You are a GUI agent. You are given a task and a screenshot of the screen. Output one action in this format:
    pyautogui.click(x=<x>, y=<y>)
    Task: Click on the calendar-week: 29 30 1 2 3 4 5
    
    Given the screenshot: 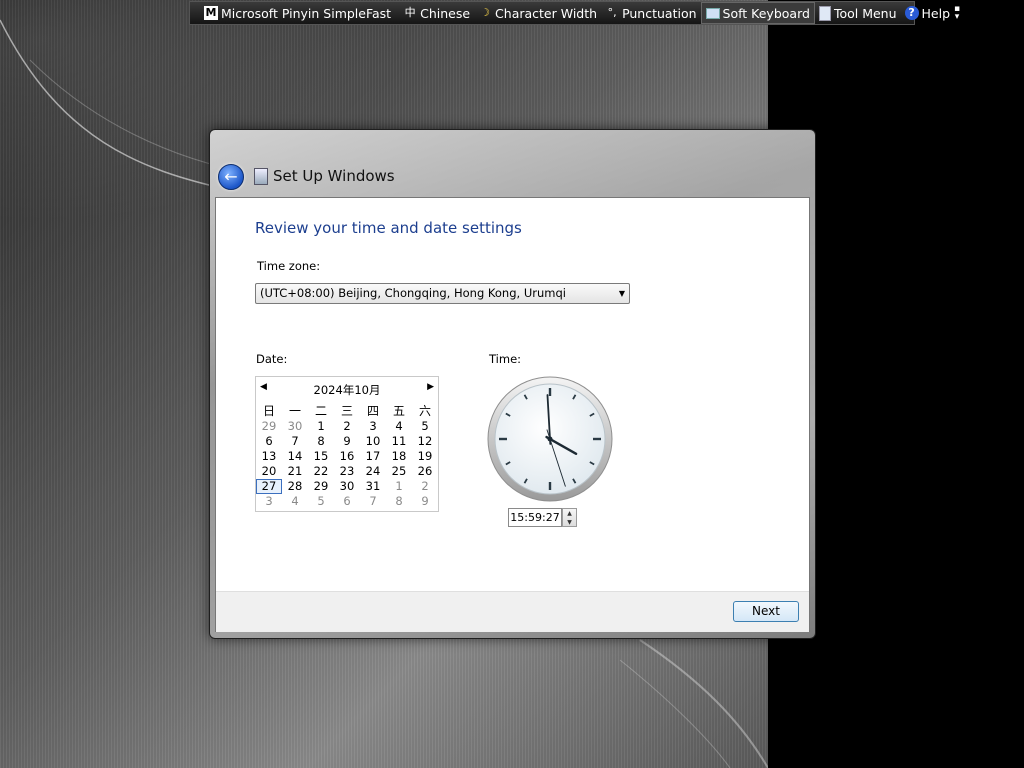 What is the action you would take?
    pyautogui.click(x=347, y=426)
    